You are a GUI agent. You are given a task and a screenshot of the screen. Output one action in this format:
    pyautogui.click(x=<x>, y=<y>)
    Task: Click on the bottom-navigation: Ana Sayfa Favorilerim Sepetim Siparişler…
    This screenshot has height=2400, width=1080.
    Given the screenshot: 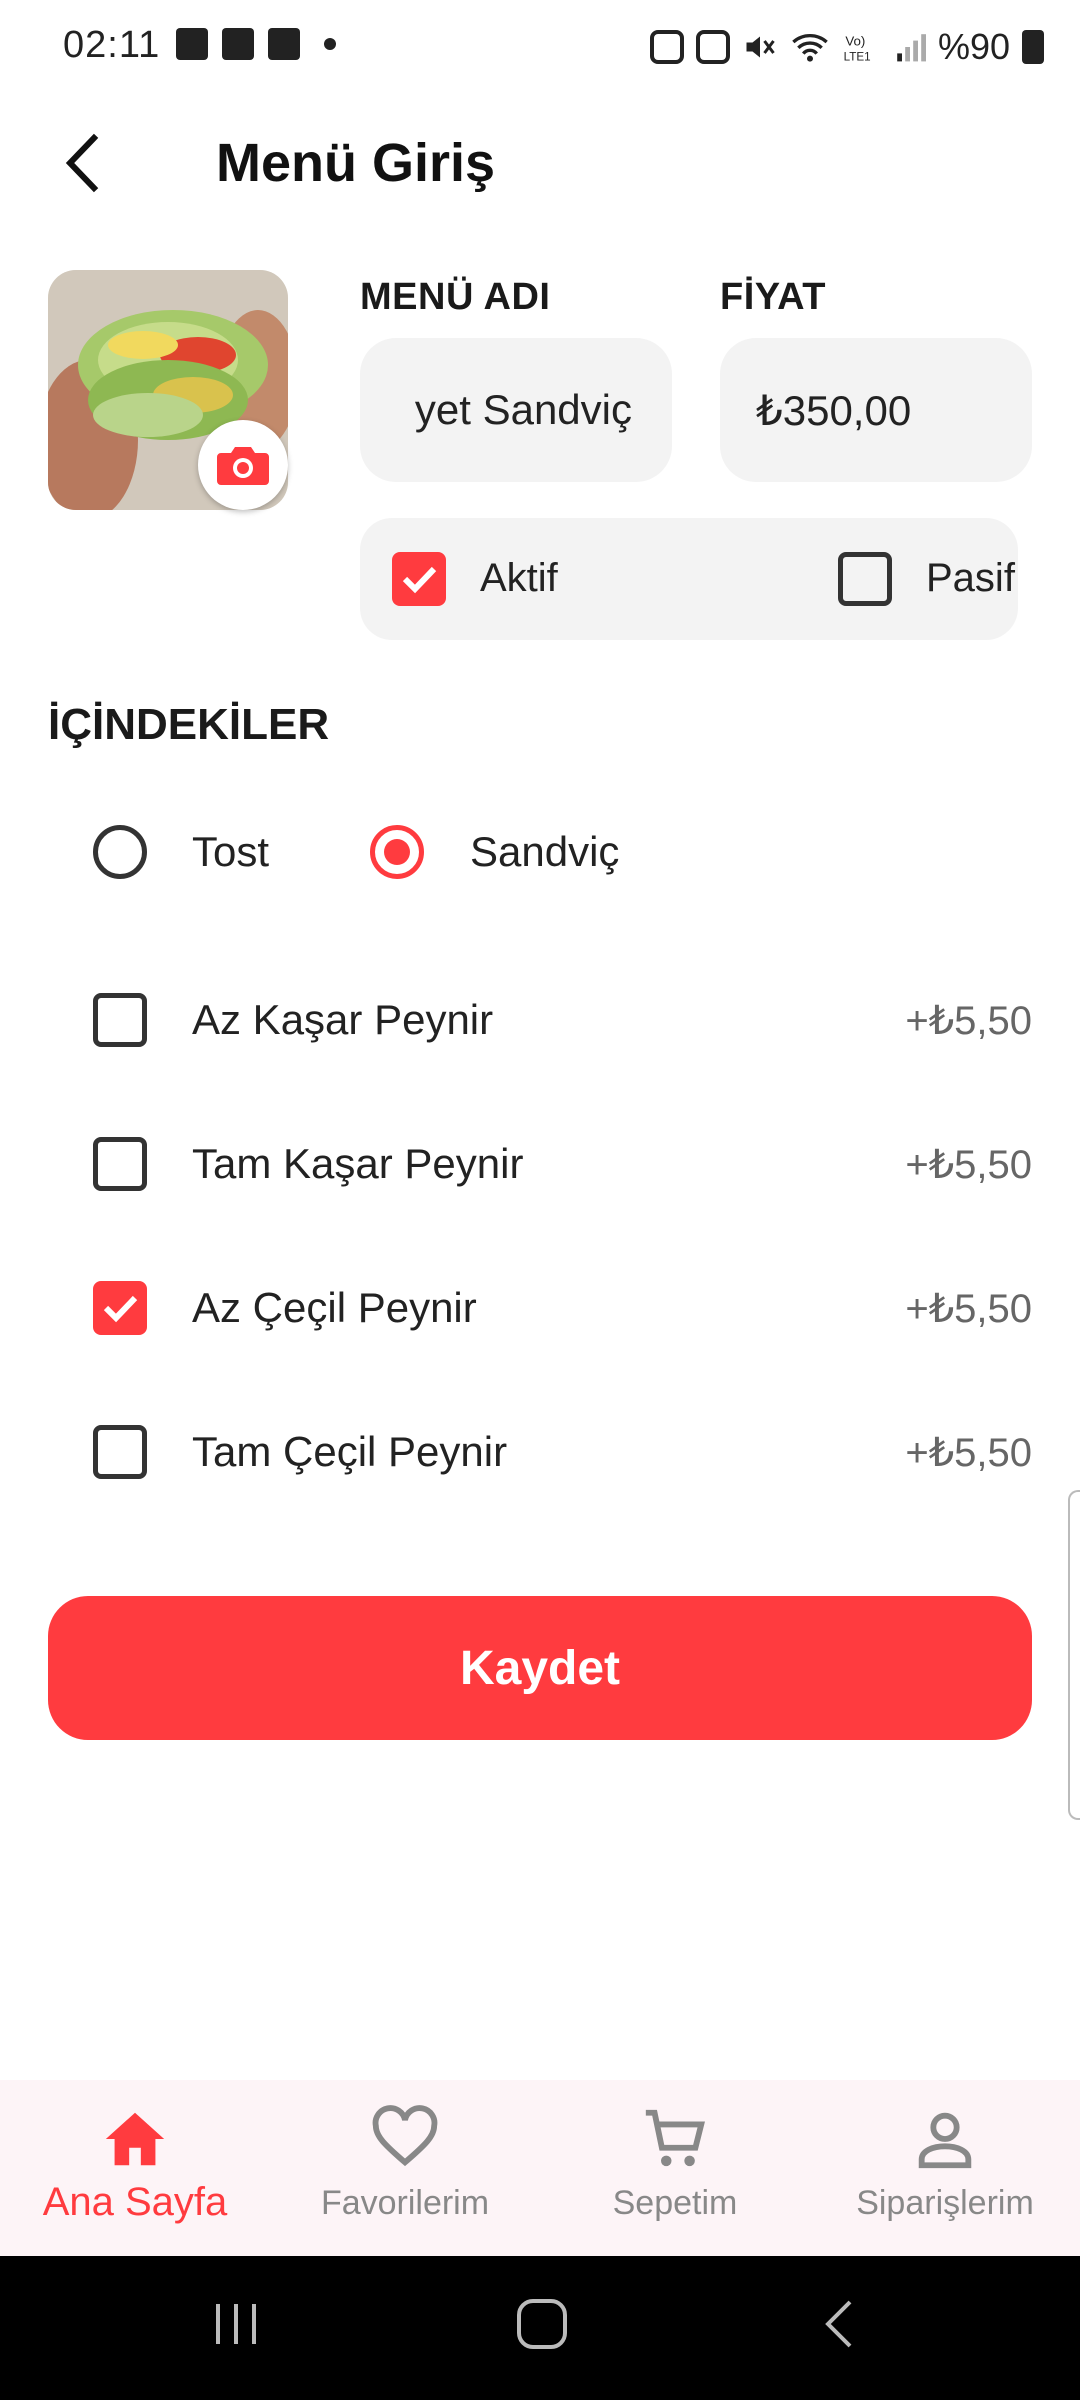 What is the action you would take?
    pyautogui.click(x=540, y=2168)
    